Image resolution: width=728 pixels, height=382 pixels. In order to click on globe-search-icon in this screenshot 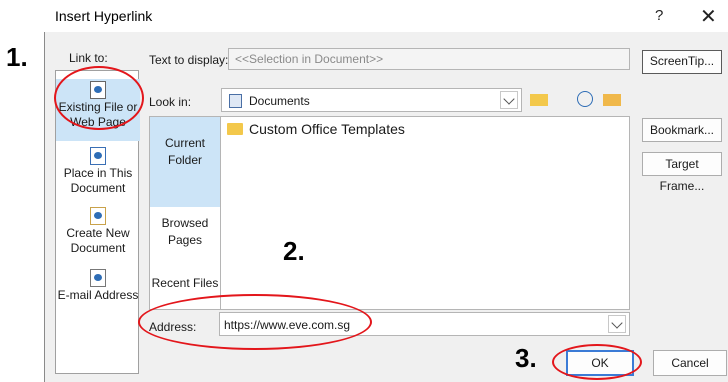, I will do `click(585, 99)`.